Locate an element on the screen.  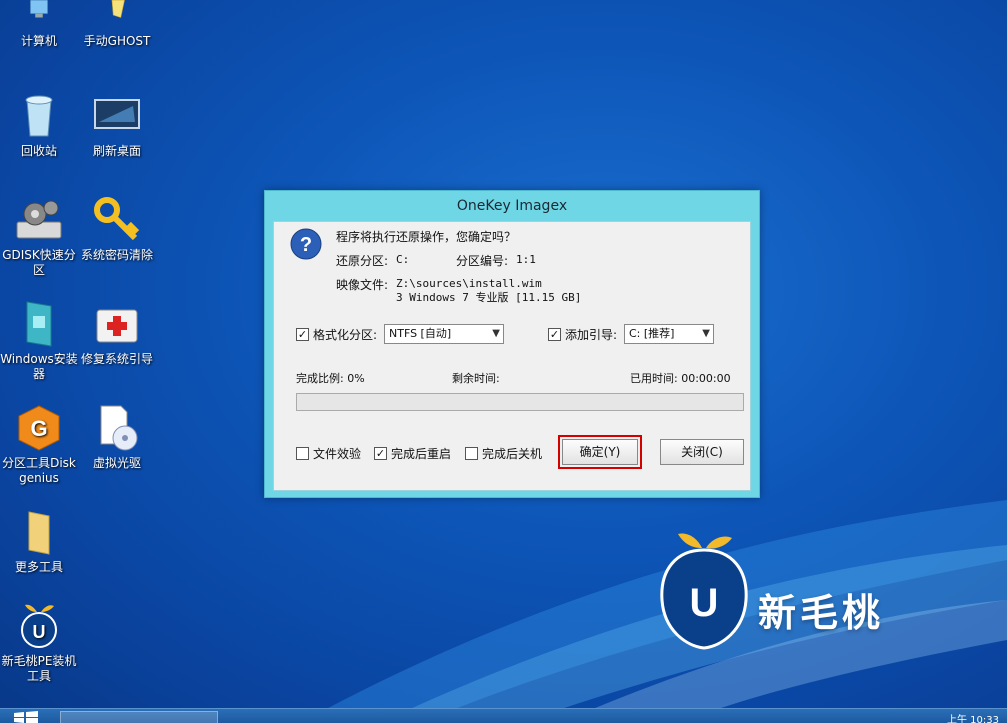
svg-text: G is located at coordinates (38, 428).